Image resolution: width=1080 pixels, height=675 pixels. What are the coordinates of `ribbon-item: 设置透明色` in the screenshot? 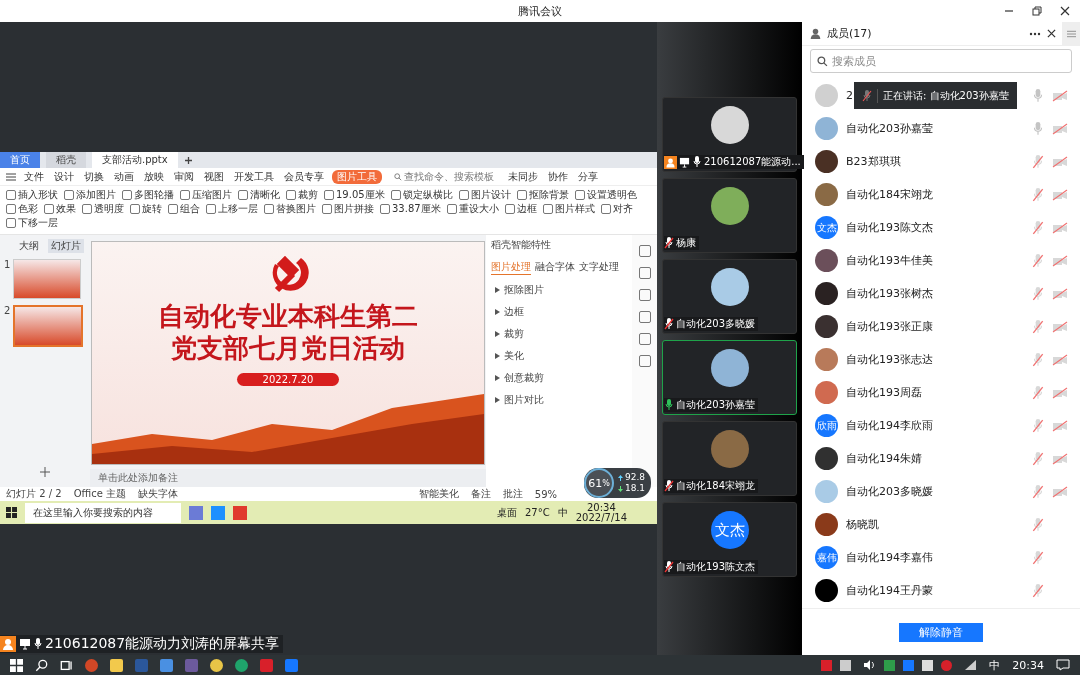 It's located at (605, 194).